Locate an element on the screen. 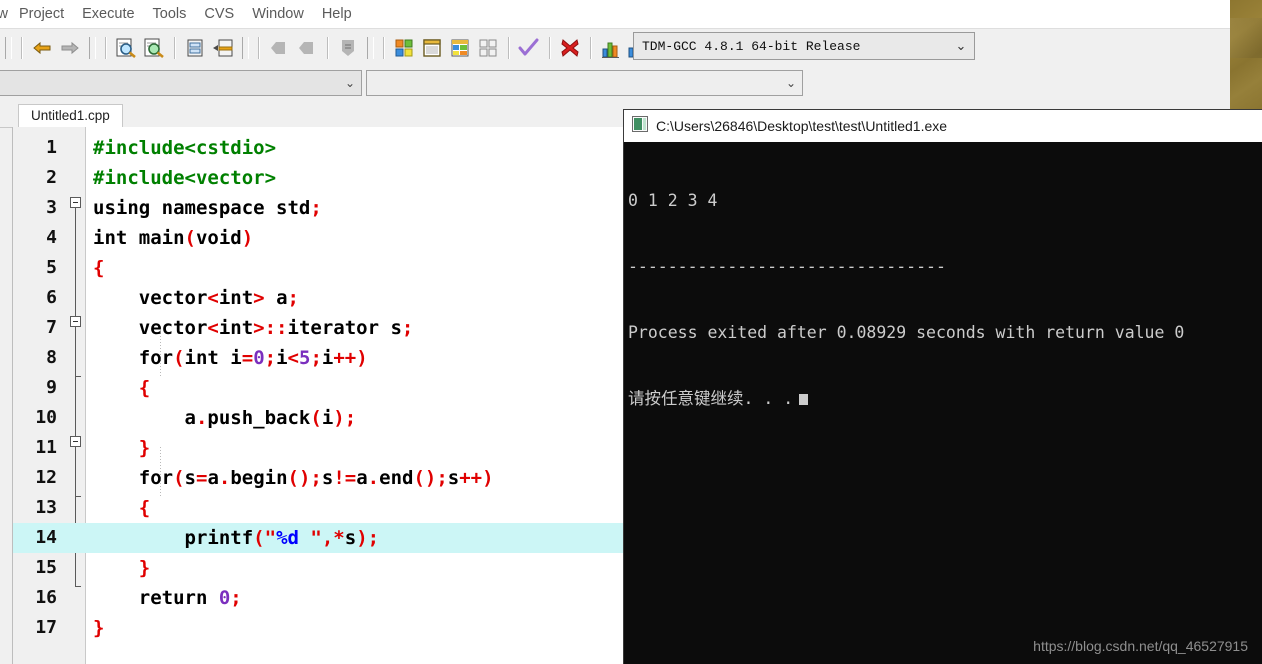 The image size is (1262, 664). back-icon is located at coordinates (279, 48).